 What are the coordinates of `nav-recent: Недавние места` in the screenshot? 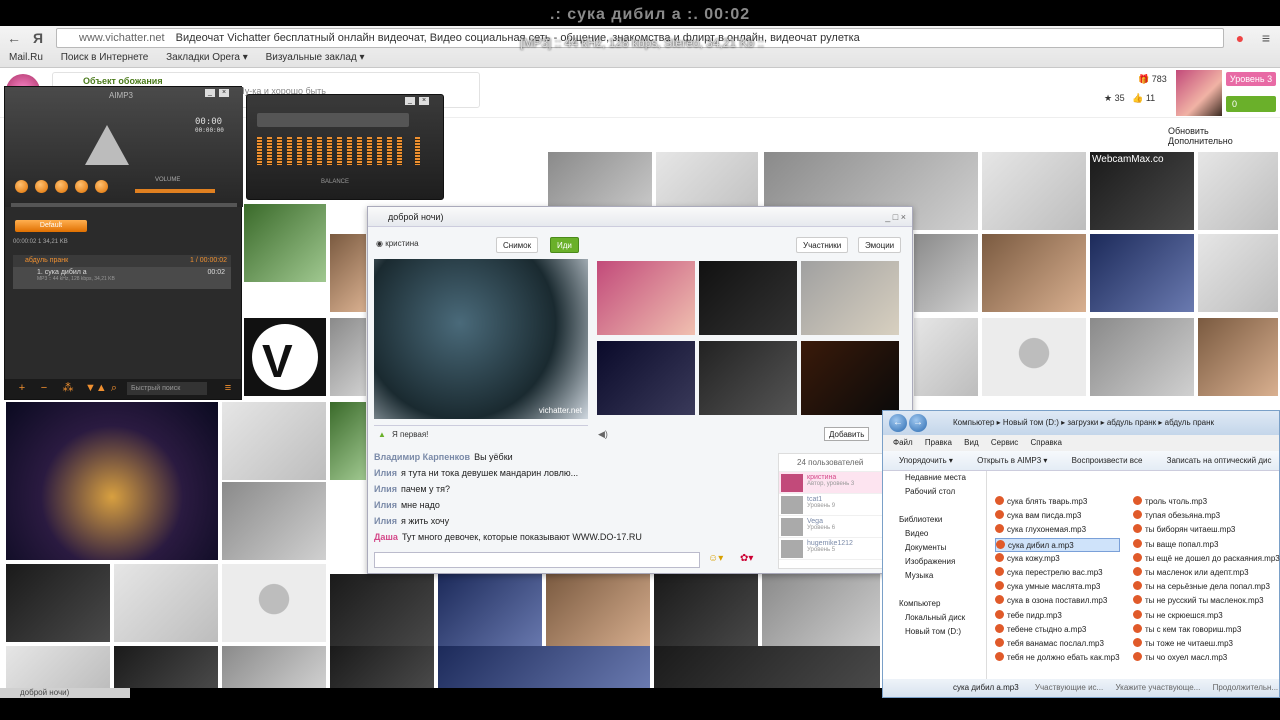 It's located at (934, 478).